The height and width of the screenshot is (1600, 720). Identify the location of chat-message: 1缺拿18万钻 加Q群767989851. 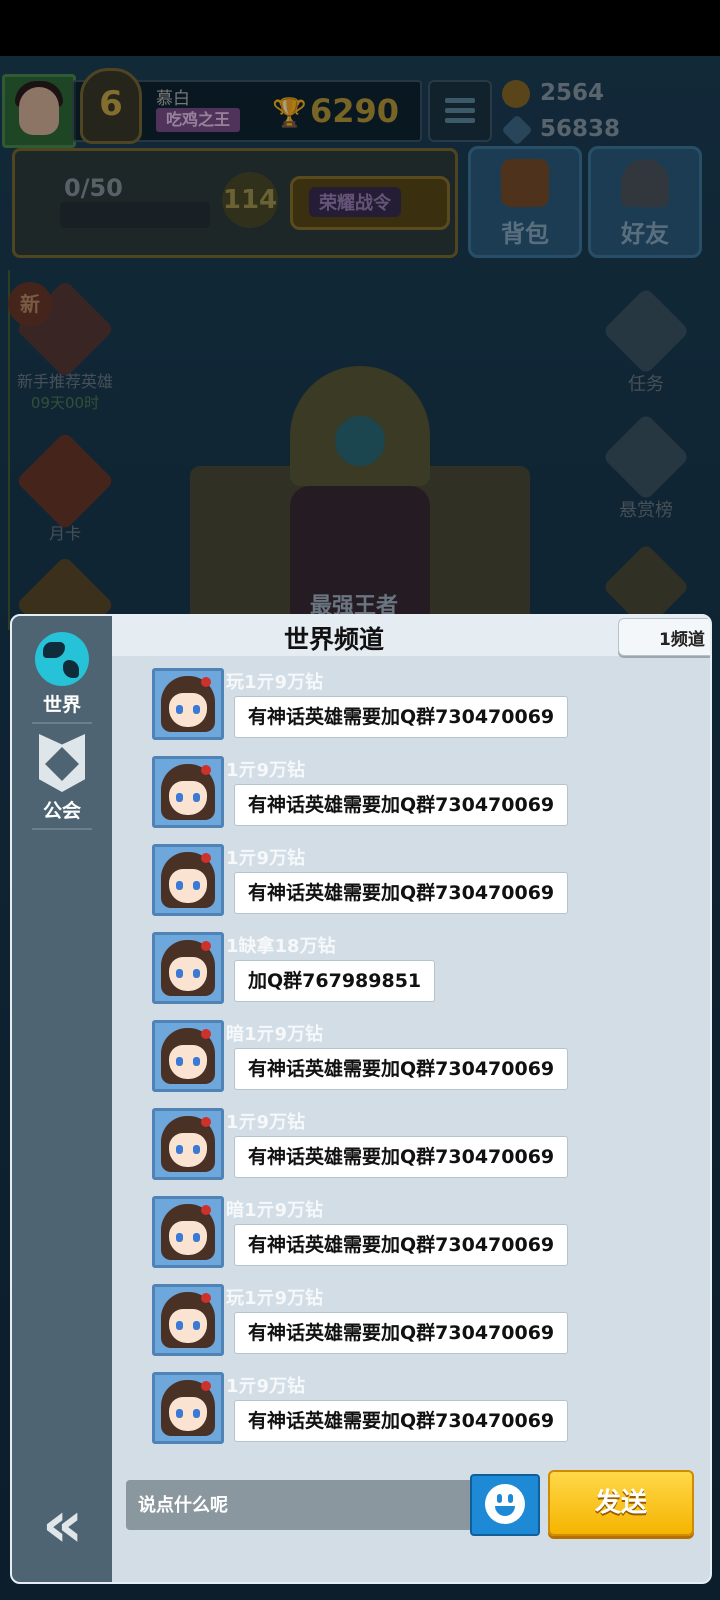
(372, 972).